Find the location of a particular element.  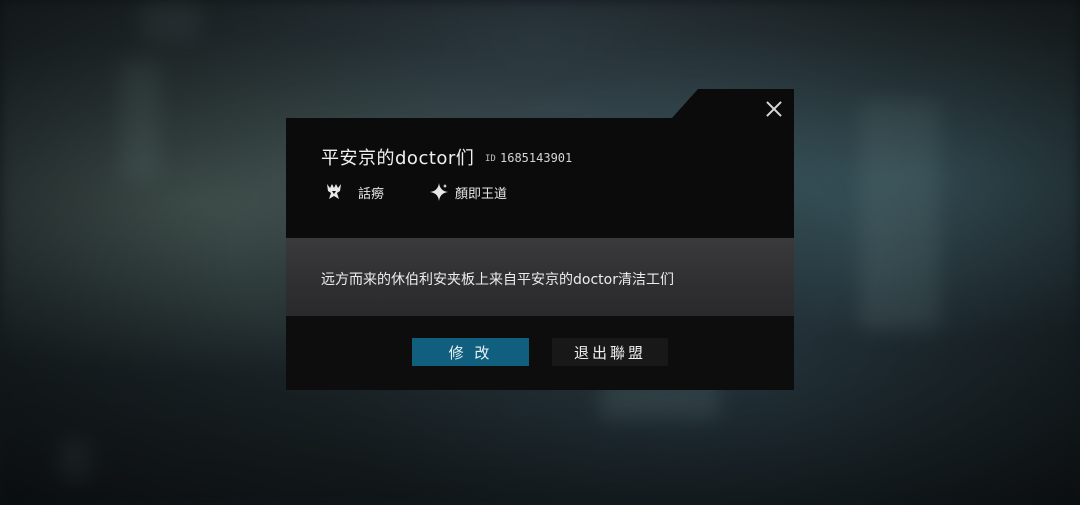

dialog-actions-panel is located at coordinates (540, 353).